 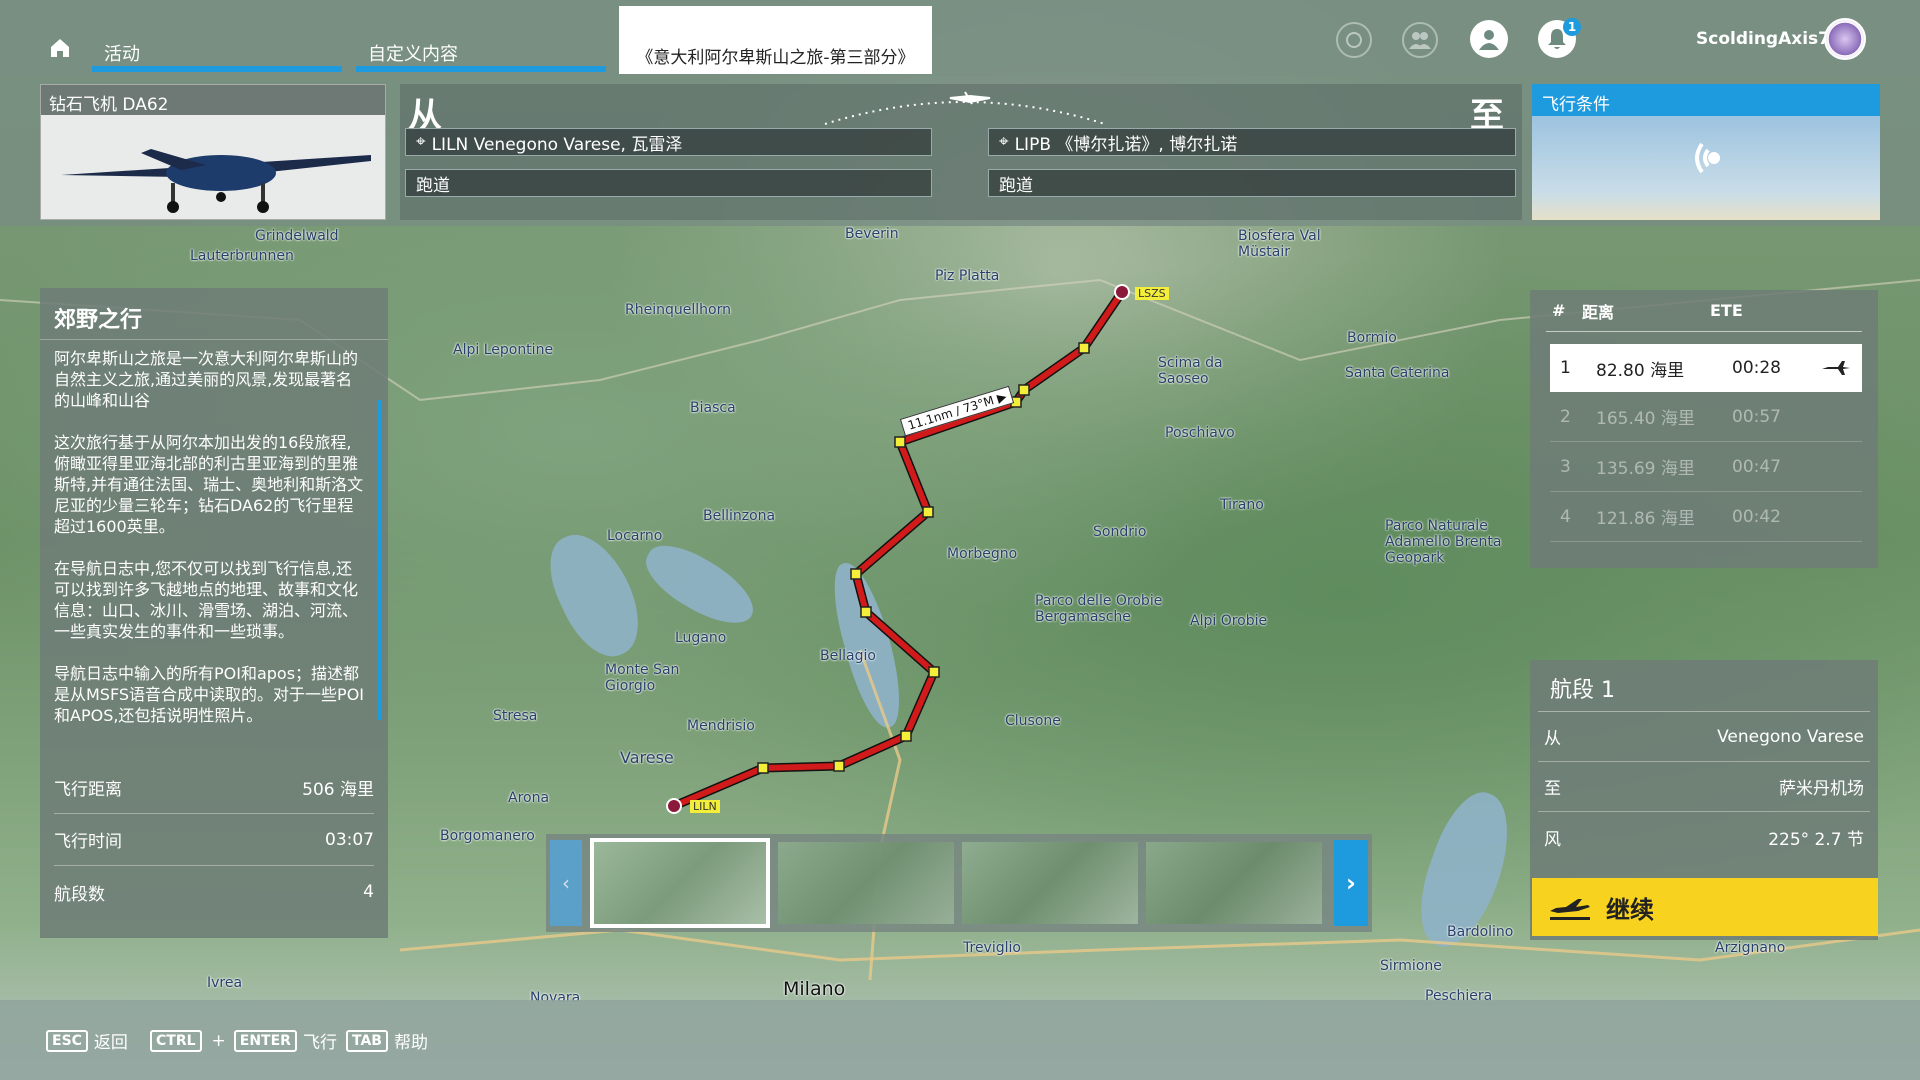 I want to click on route-arc, so click(x=965, y=108).